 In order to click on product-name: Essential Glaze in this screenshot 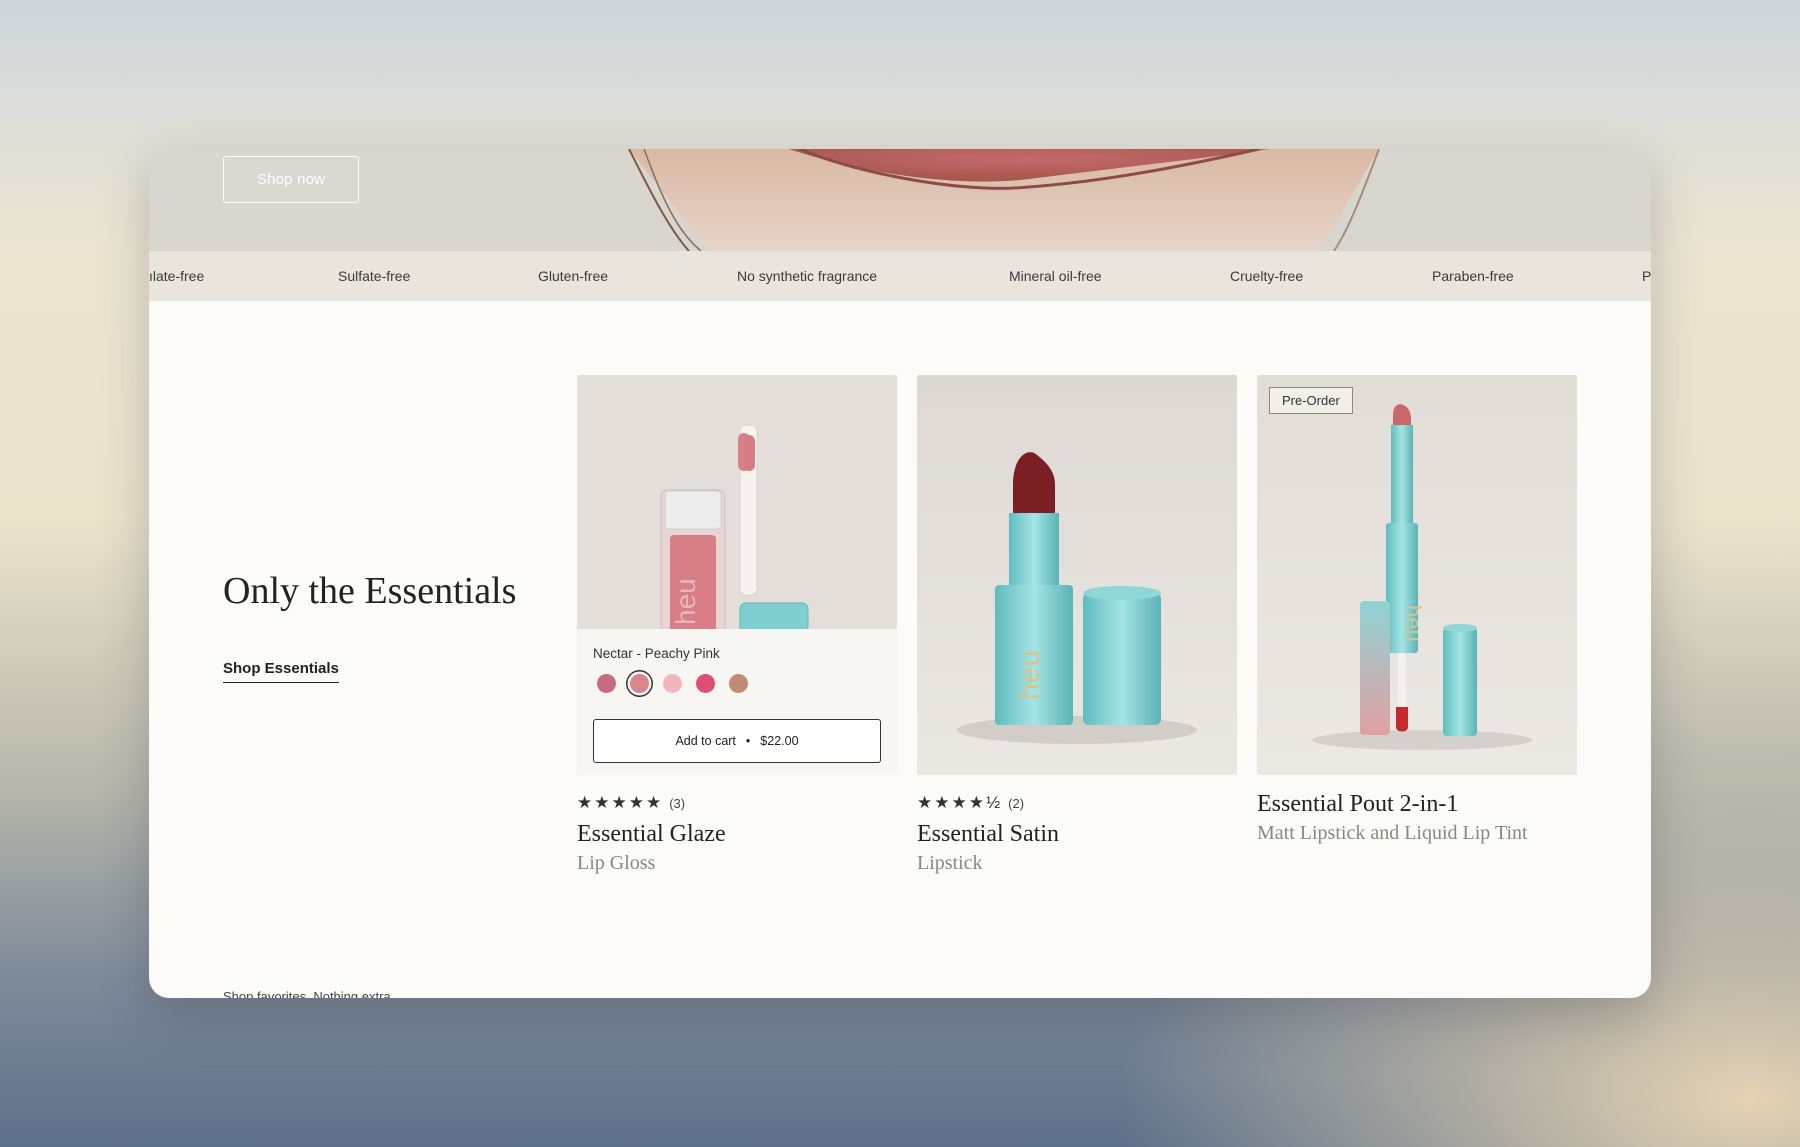, I will do `click(651, 834)`.